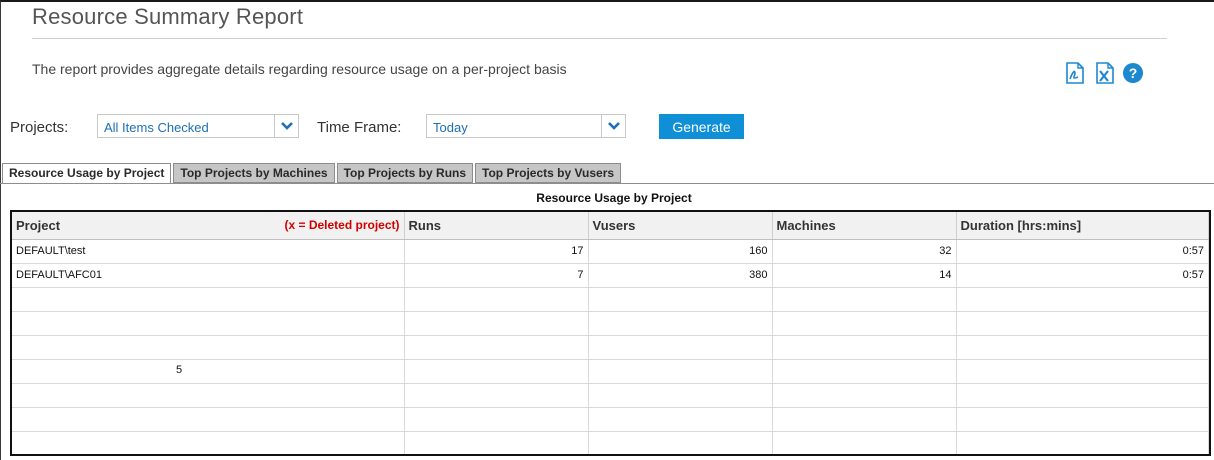 This screenshot has width=1214, height=460. I want to click on stray-text: 5, so click(179, 370).